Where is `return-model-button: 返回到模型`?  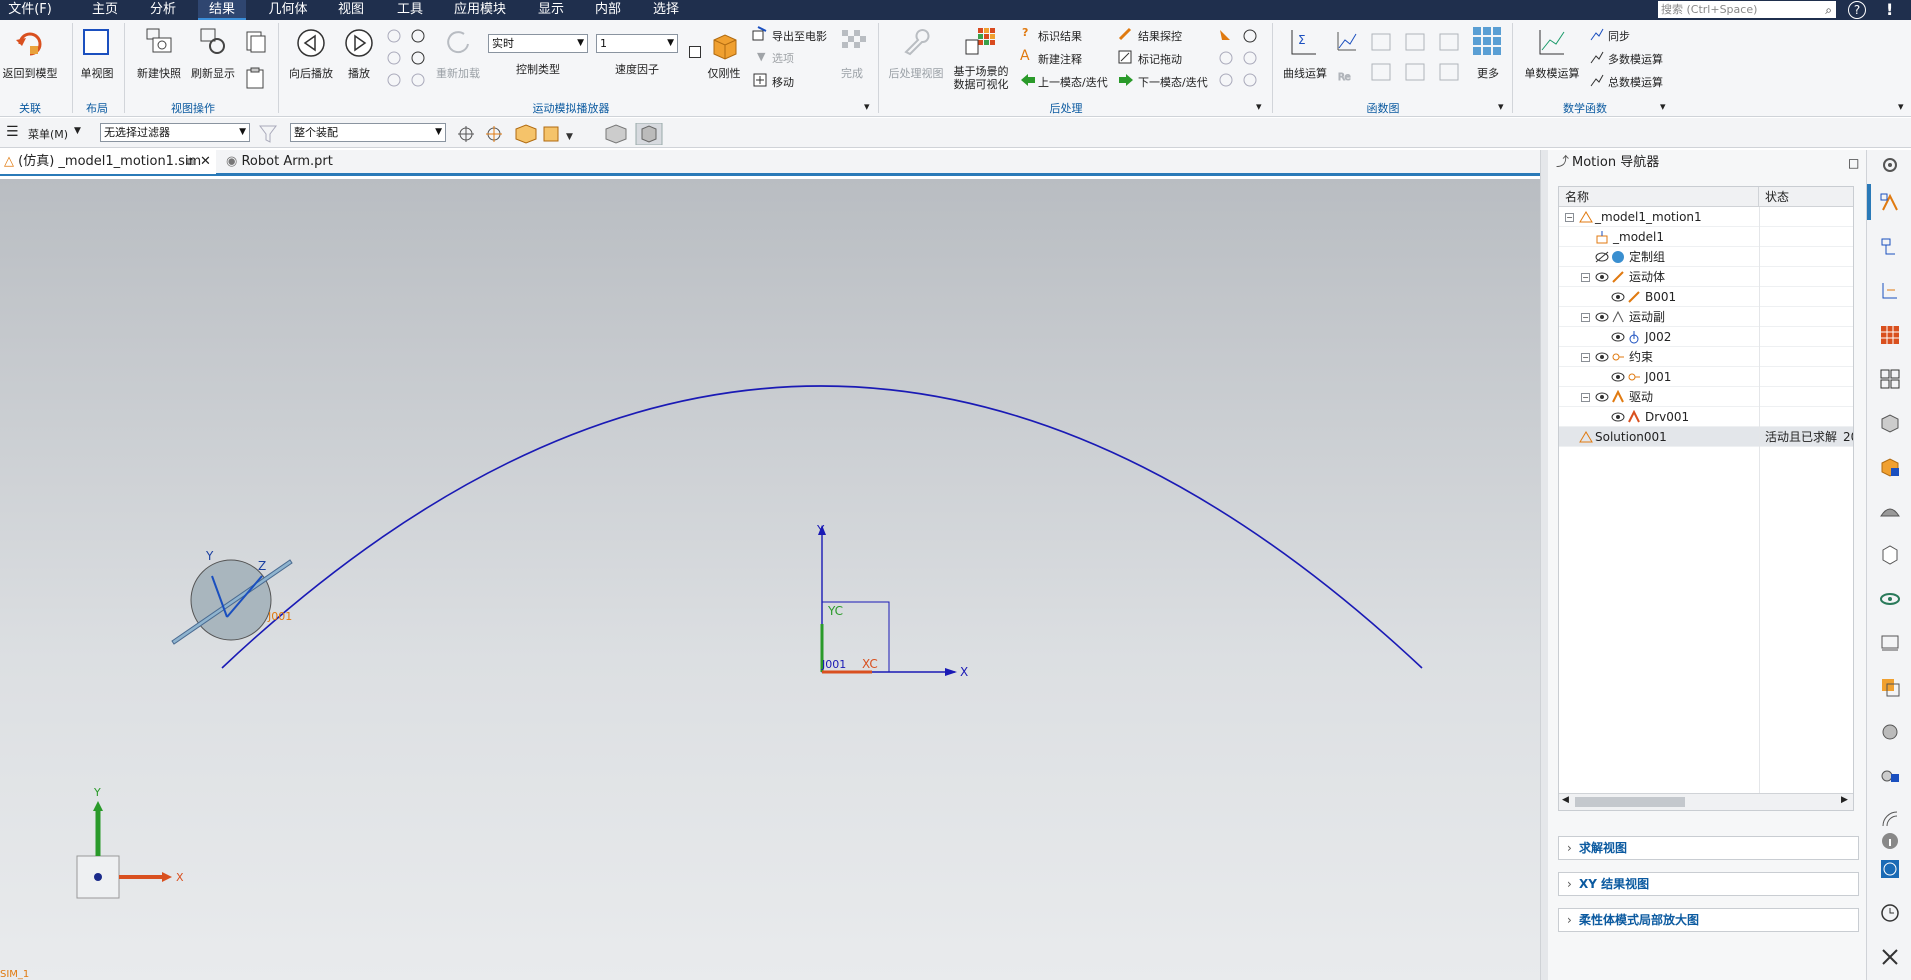
return-model-button: 返回到模型 is located at coordinates (30, 73).